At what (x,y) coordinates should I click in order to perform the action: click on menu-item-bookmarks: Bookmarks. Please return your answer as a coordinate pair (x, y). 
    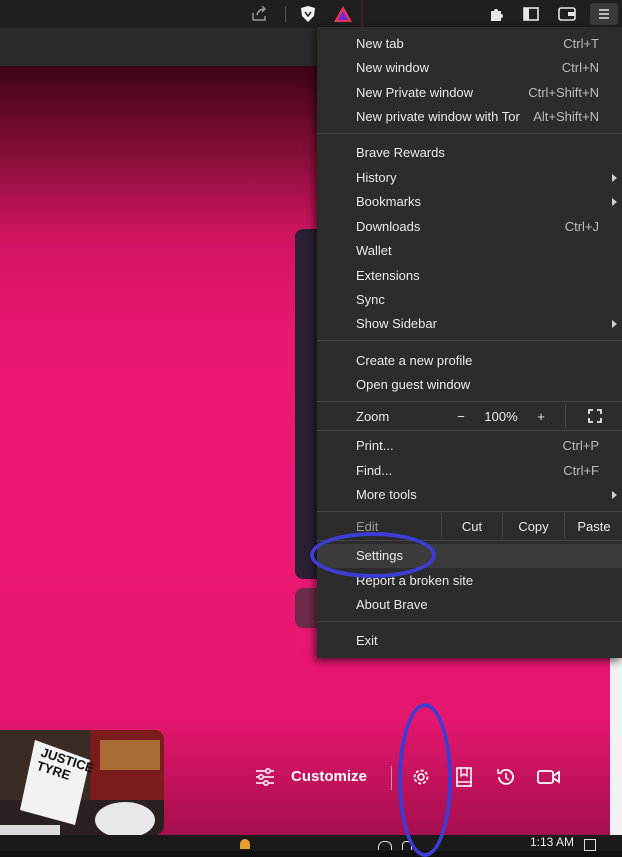
    Looking at the image, I should click on (469, 202).